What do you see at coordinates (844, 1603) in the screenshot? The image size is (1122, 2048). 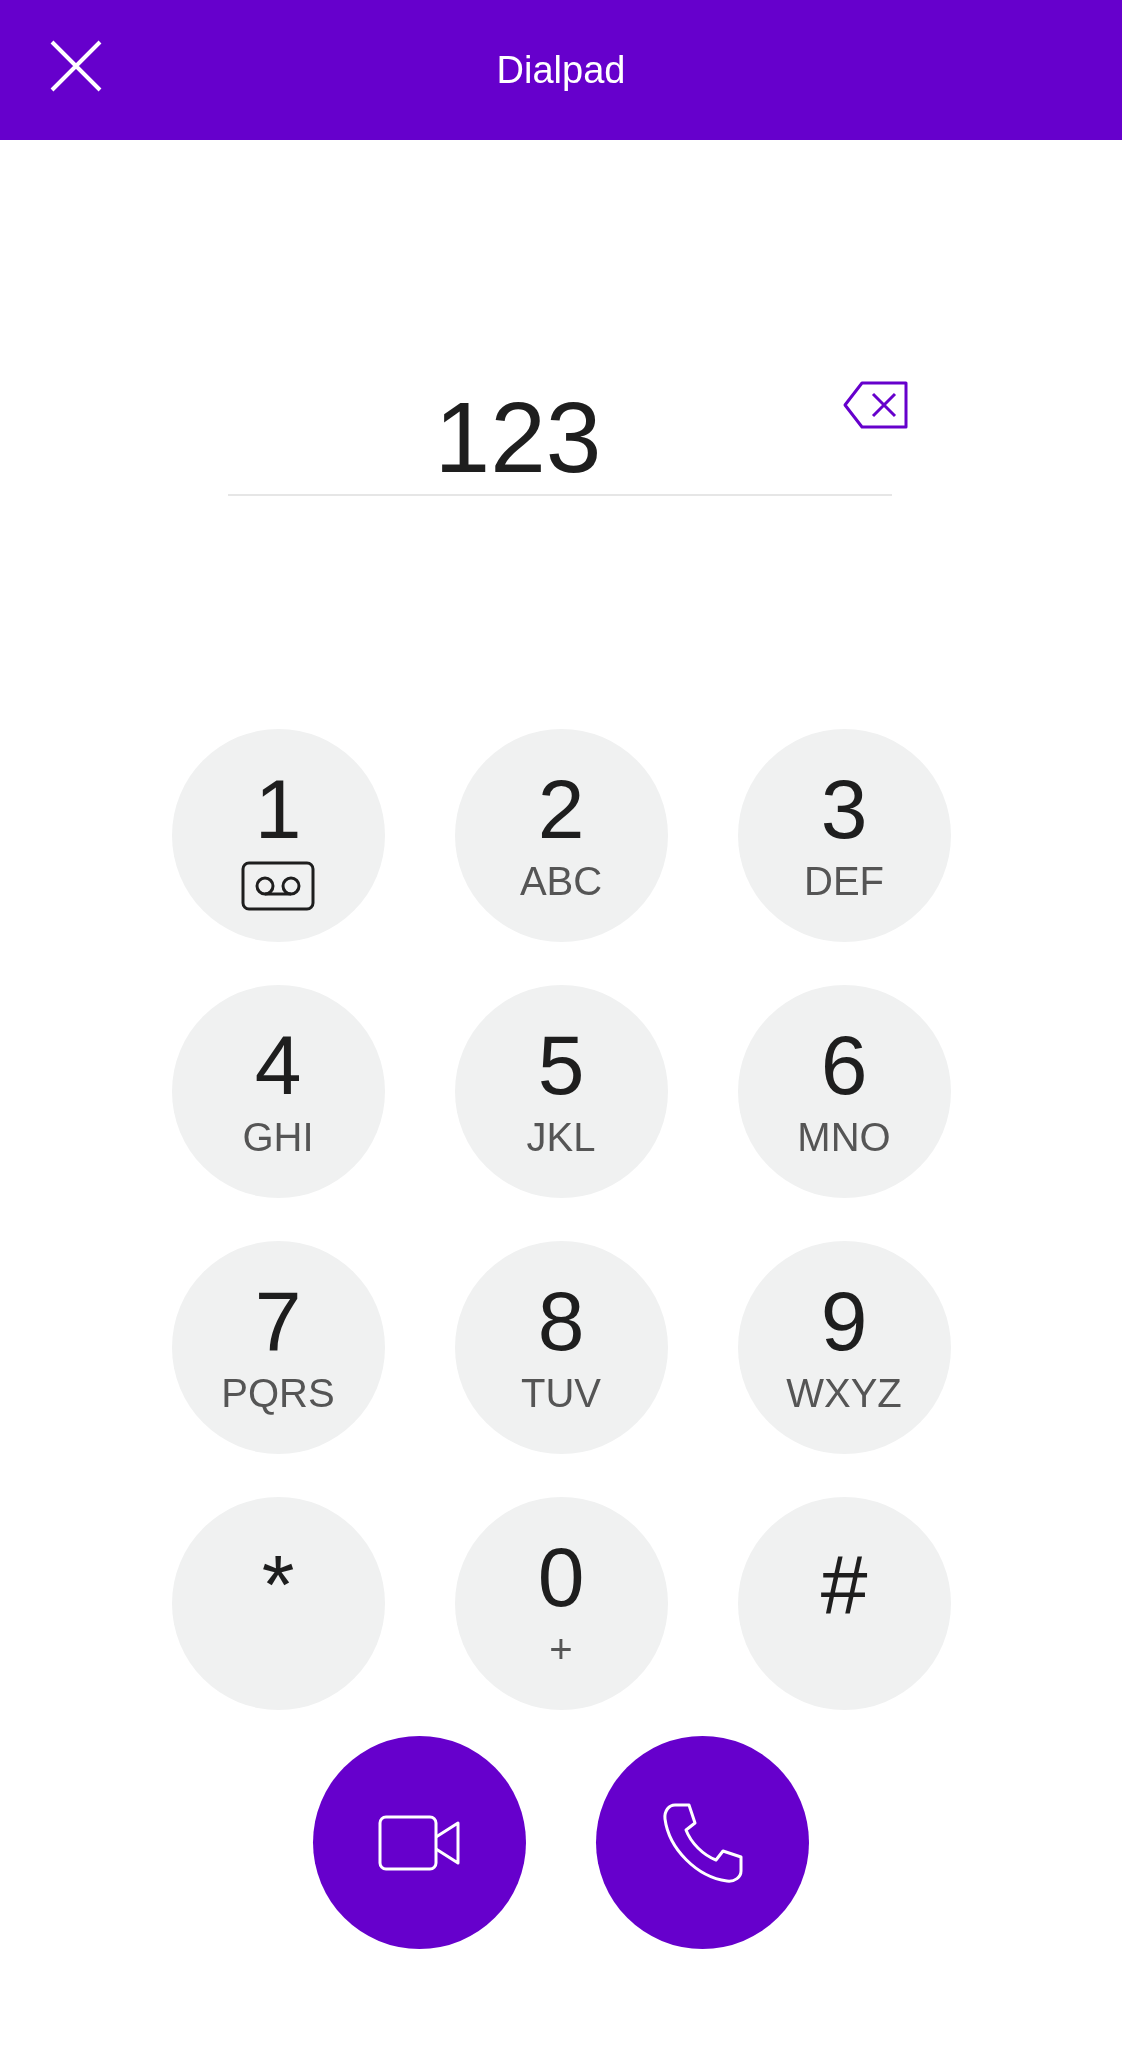 I see `dial-key: #` at bounding box center [844, 1603].